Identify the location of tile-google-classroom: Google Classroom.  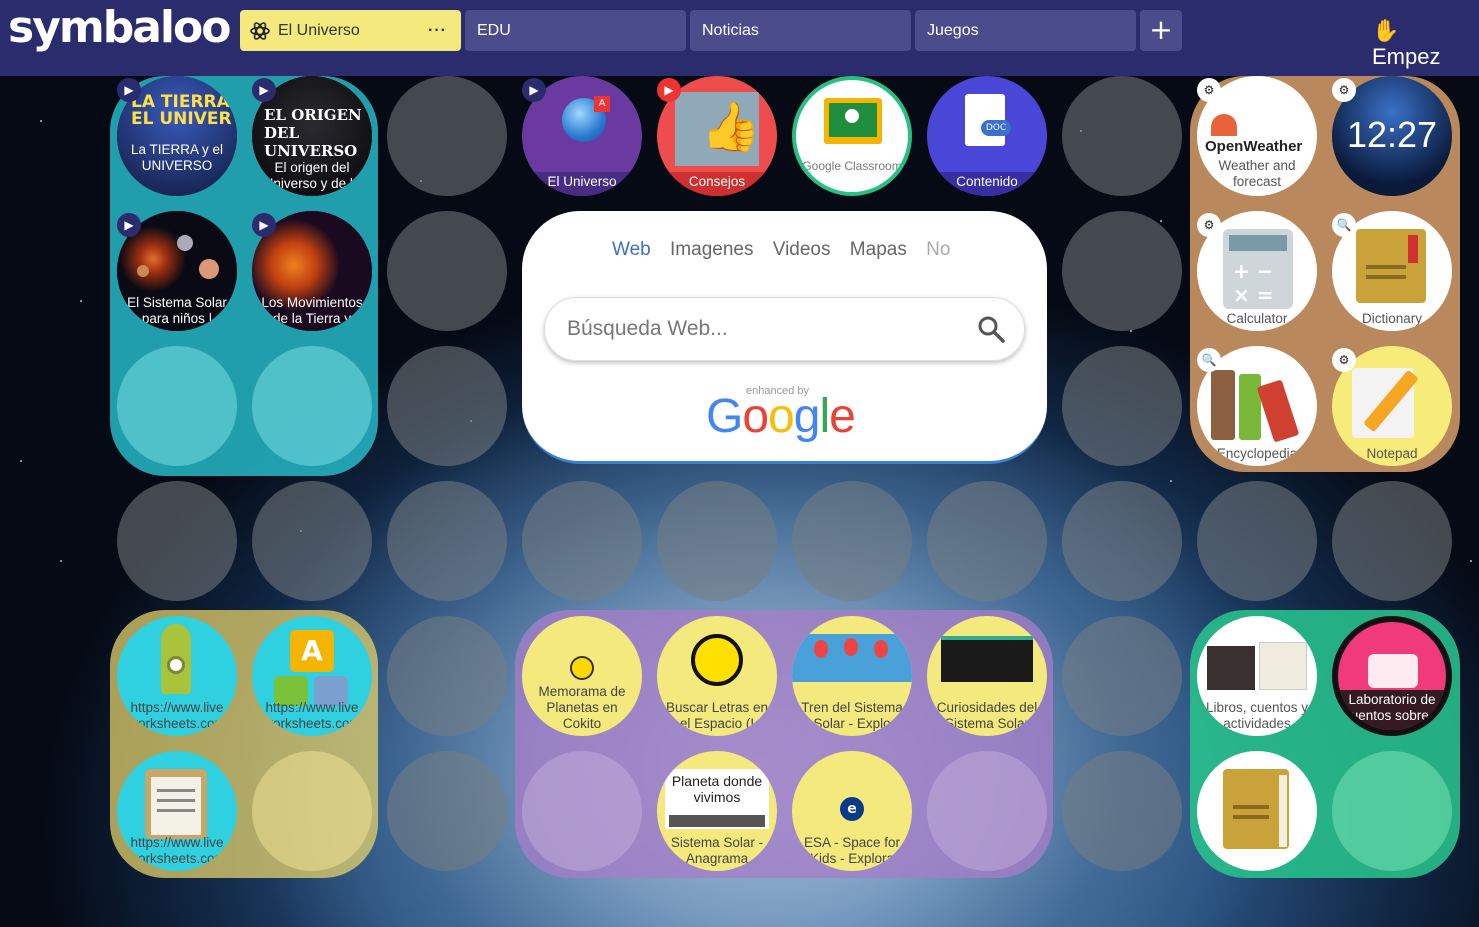
(852, 136).